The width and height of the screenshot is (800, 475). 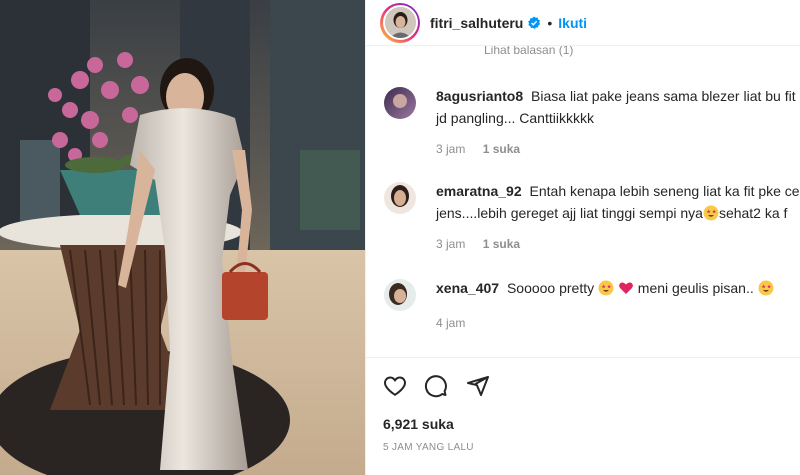 What do you see at coordinates (695, 288) in the screenshot?
I see `comment-line-2: meni geulis pisan..` at bounding box center [695, 288].